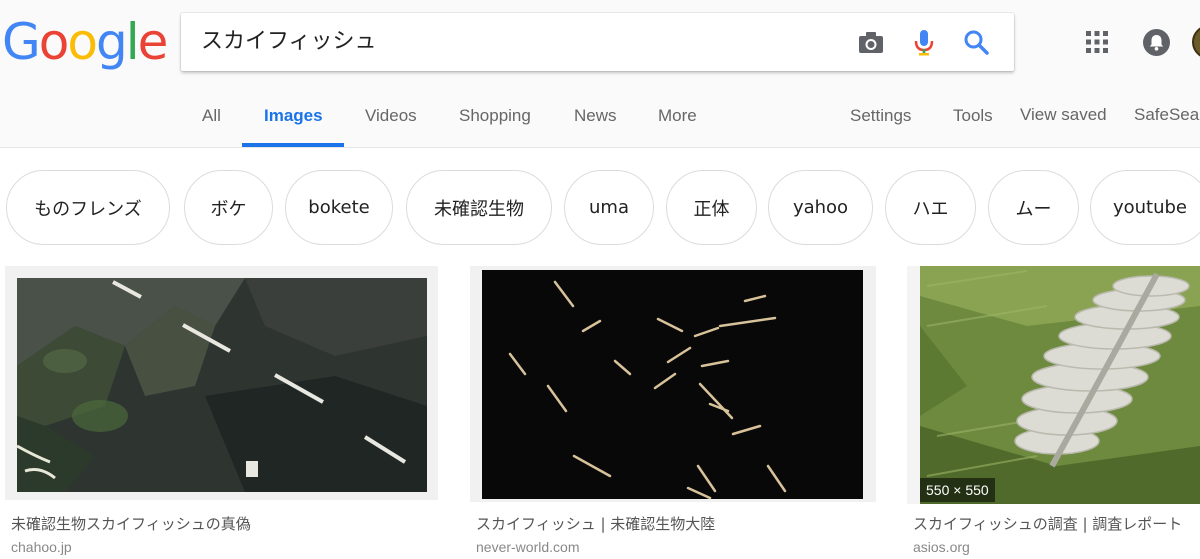  I want to click on logo-letter: e, so click(153, 42).